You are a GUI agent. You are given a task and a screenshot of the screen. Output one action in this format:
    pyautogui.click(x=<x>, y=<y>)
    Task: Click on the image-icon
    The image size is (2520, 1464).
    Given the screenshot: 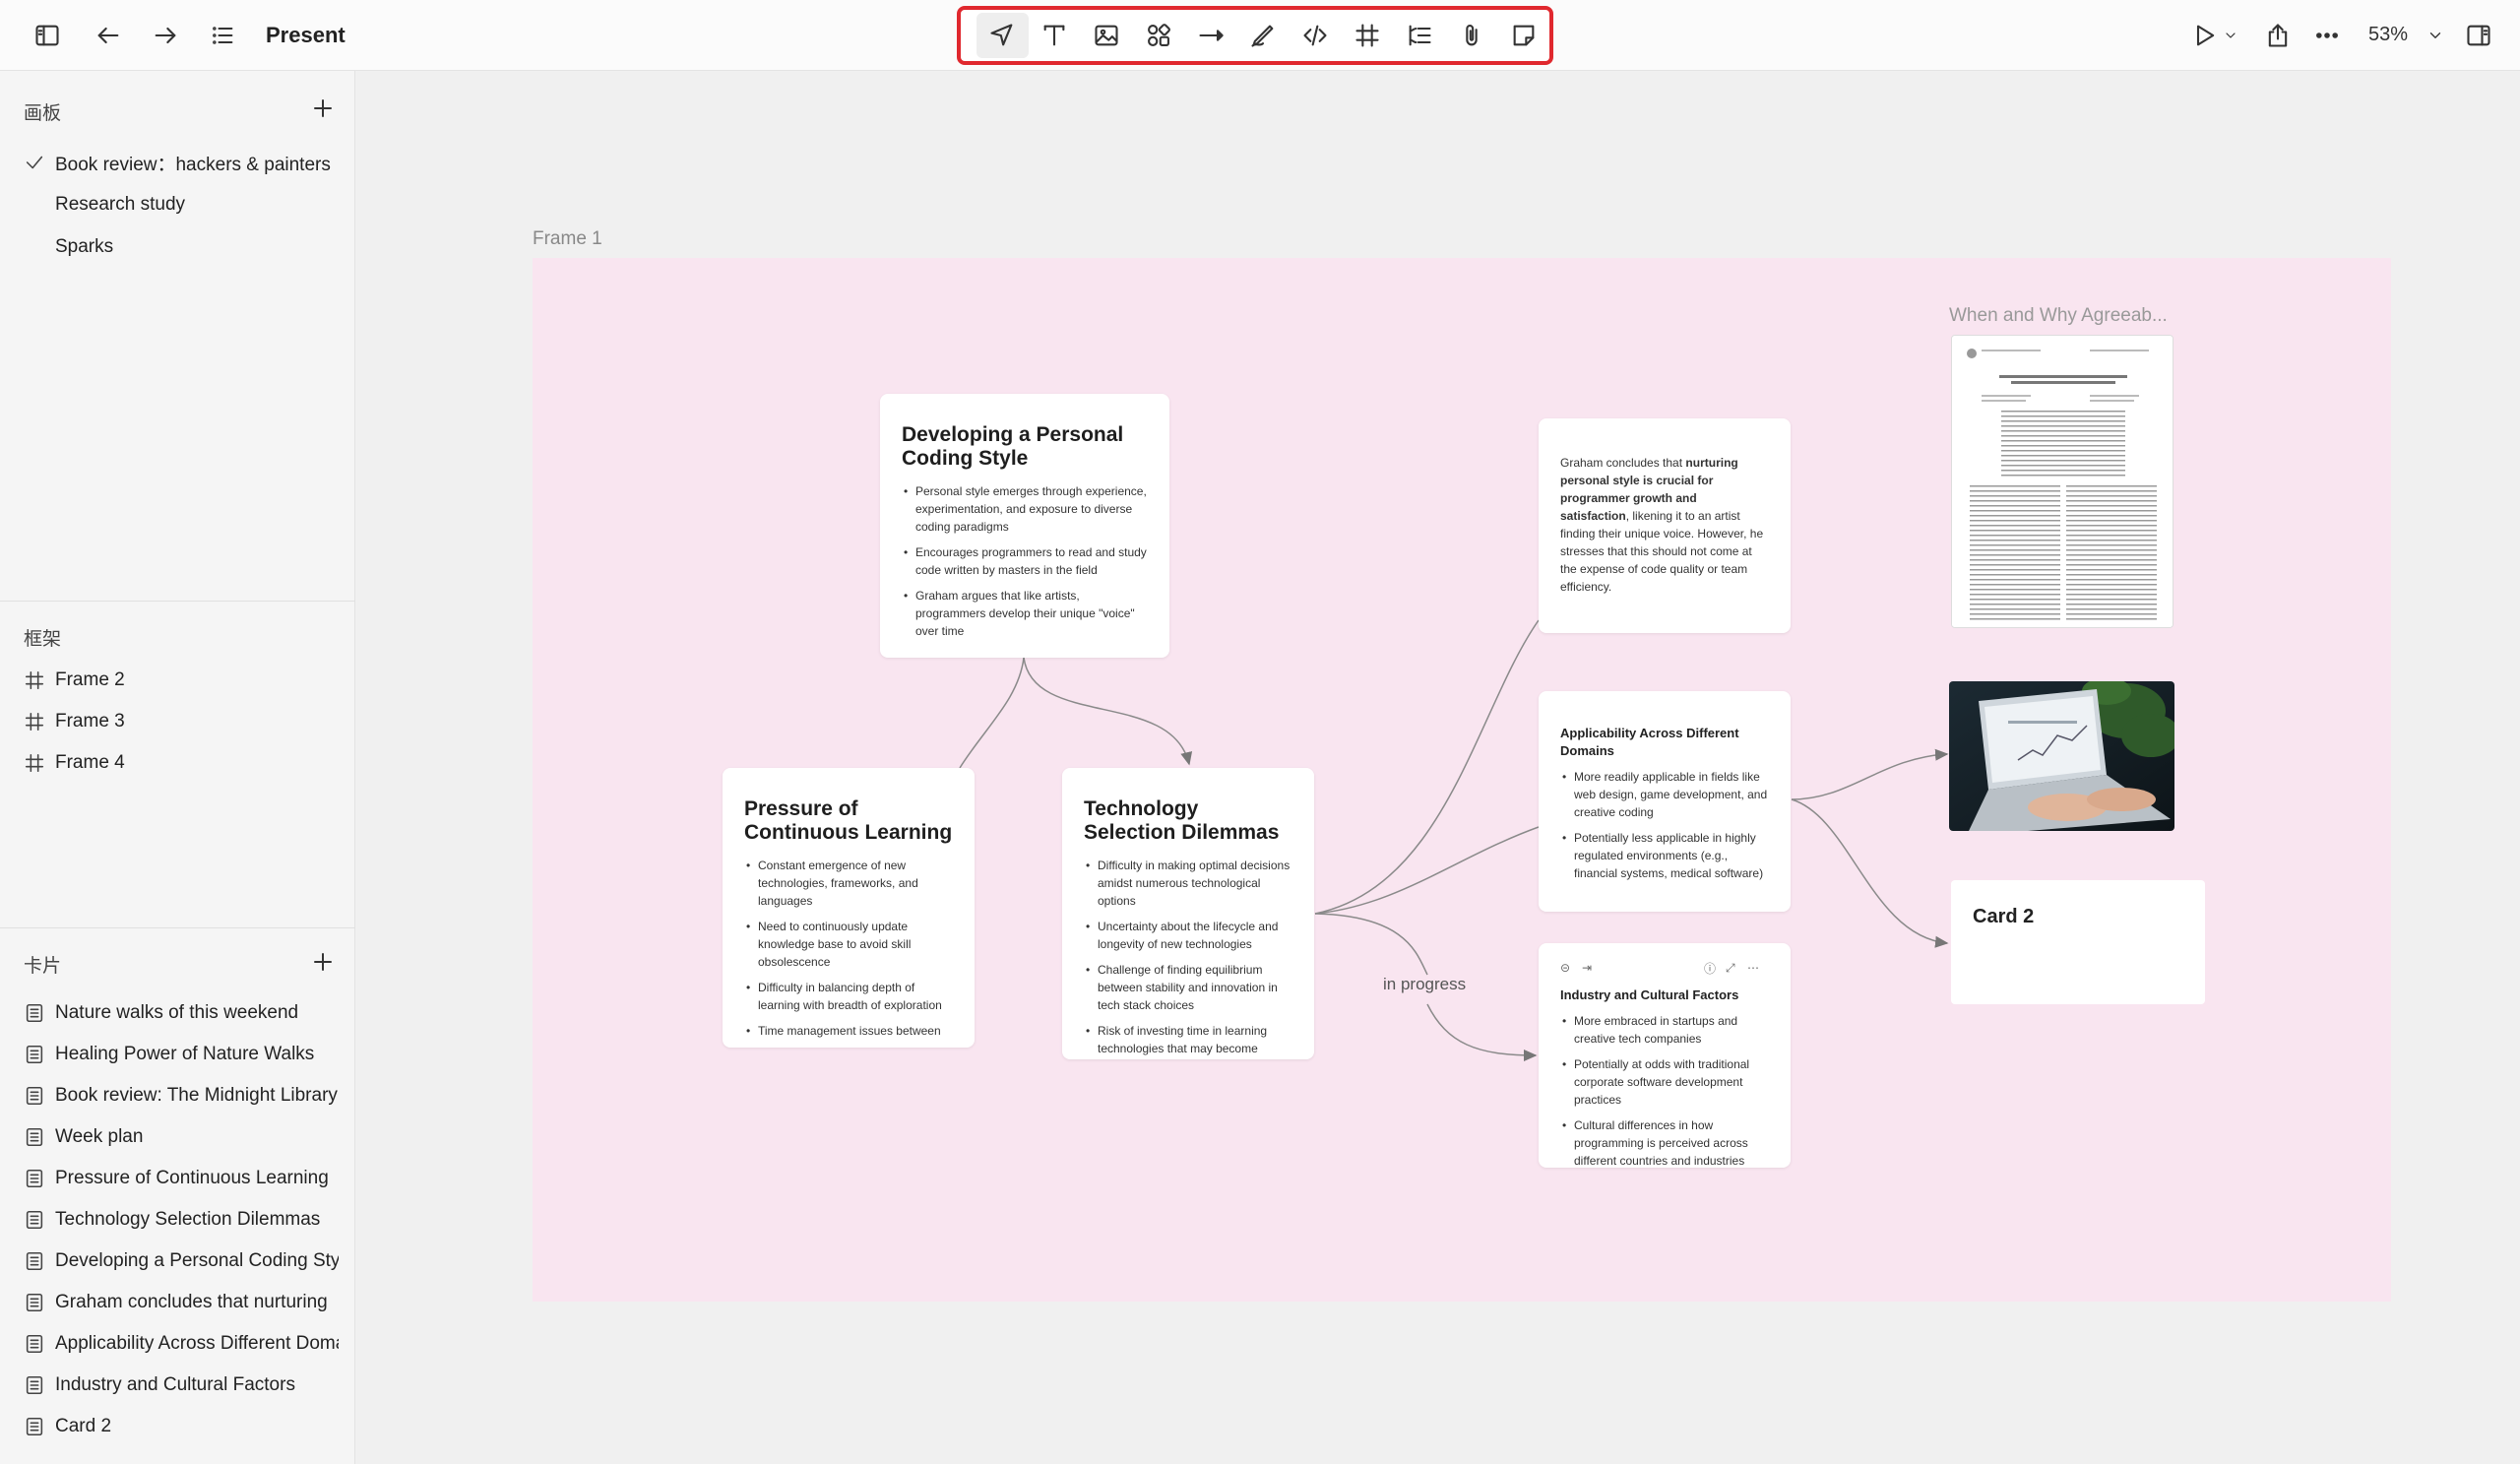 What is the action you would take?
    pyautogui.click(x=1106, y=36)
    